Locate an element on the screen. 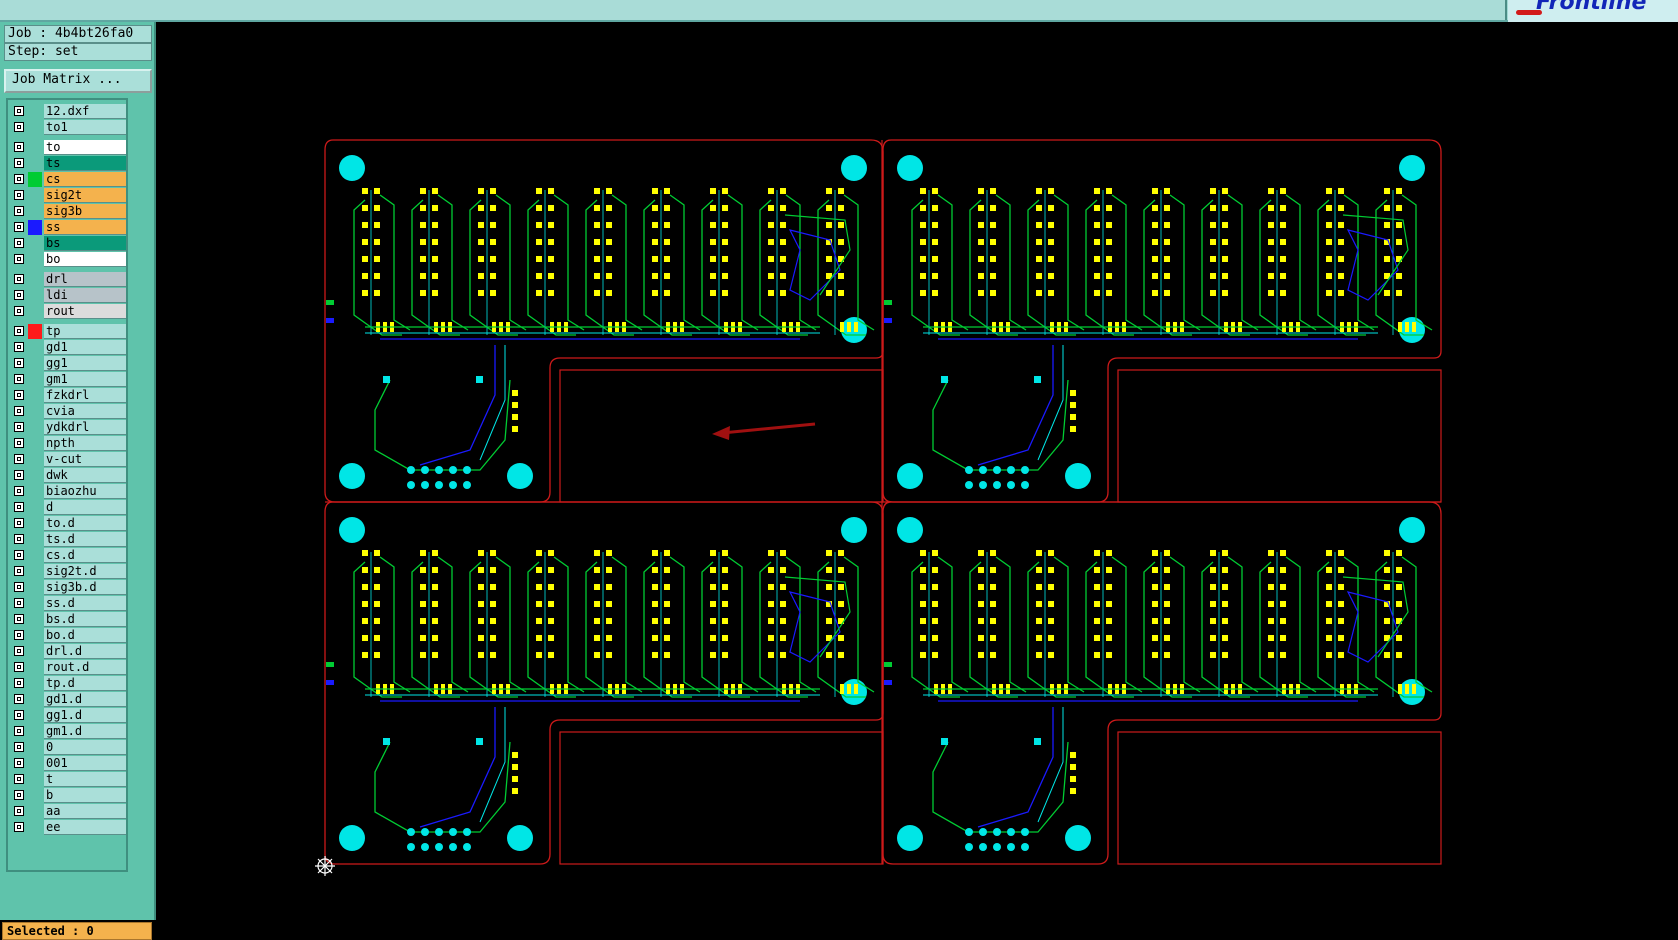 This screenshot has height=940, width=1678. layer-row-ydkdrl: ydkdrl is located at coordinates (71, 427).